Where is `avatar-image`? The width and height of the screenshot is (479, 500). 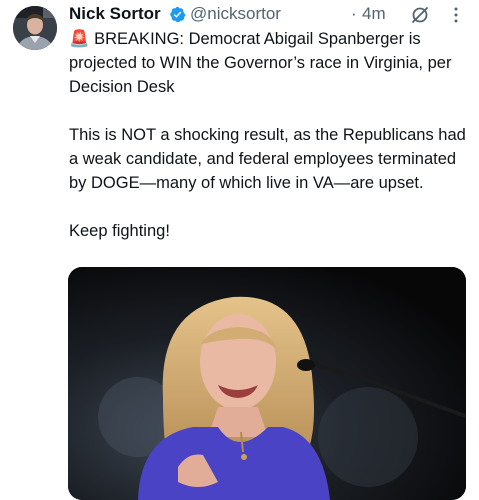 avatar-image is located at coordinates (35, 28).